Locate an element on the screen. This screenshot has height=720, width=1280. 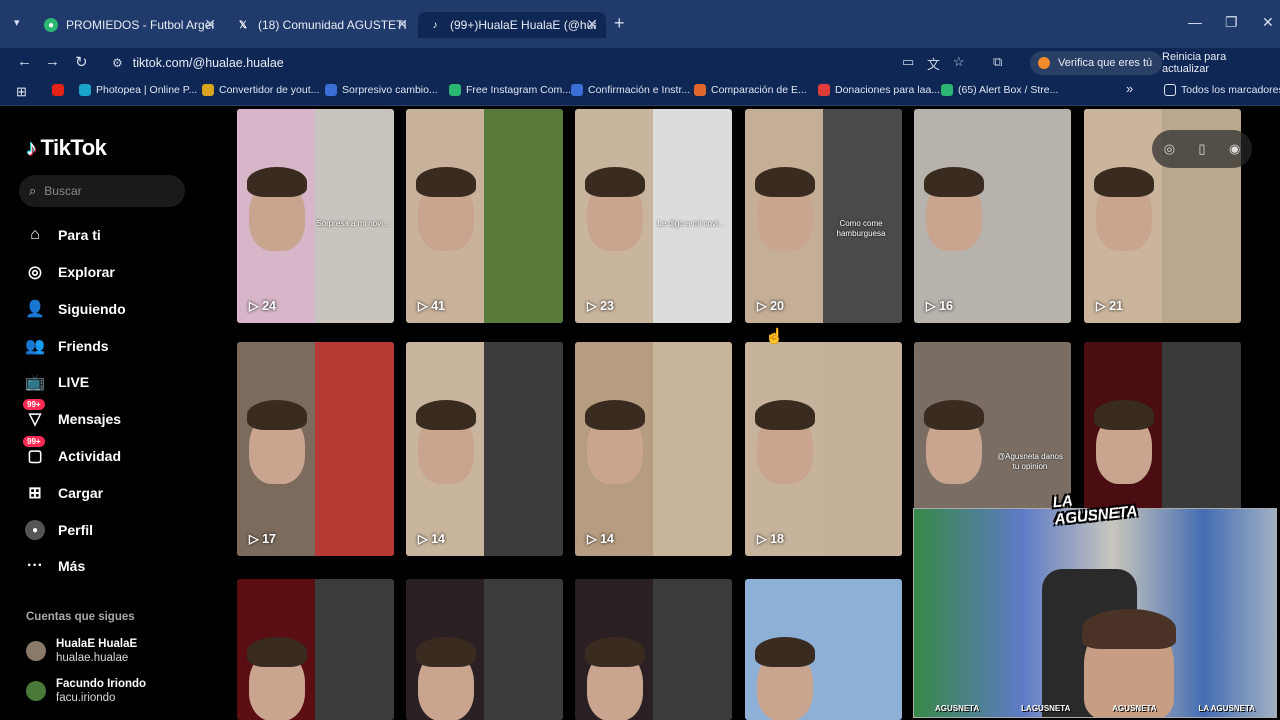
install-app-icon: ▭ is located at coordinates (908, 62).